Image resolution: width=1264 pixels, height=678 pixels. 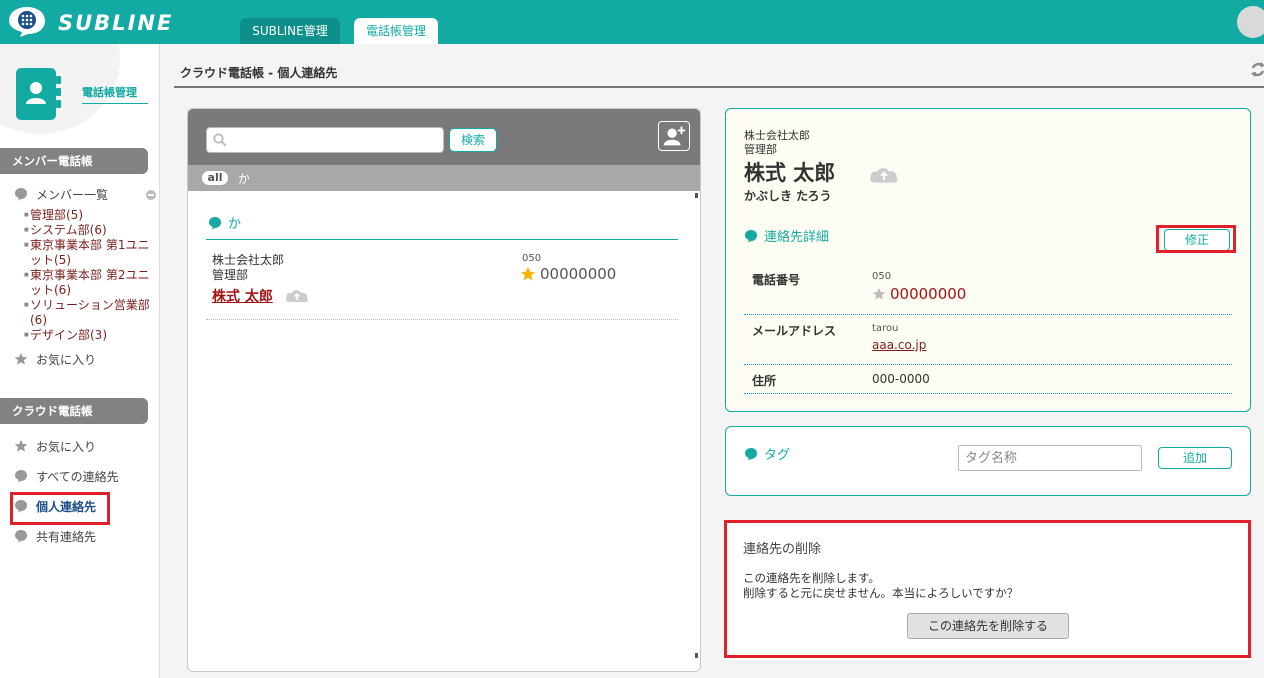 I want to click on sidebar-item-member-list: メンバー一覧, so click(x=61, y=194).